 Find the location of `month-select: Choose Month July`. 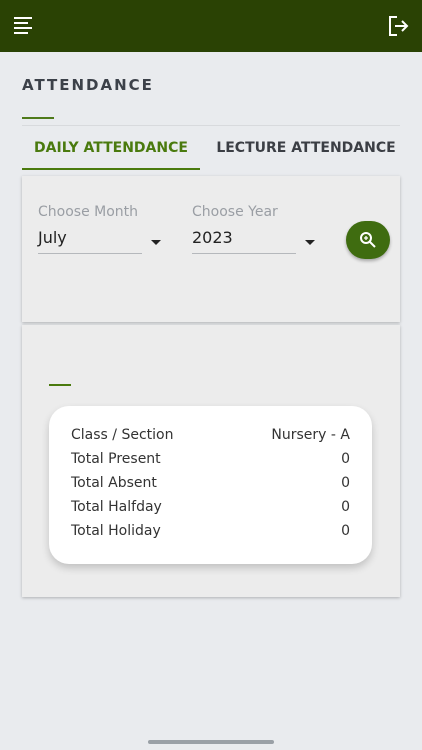

month-select: Choose Month July is located at coordinates (90, 229).